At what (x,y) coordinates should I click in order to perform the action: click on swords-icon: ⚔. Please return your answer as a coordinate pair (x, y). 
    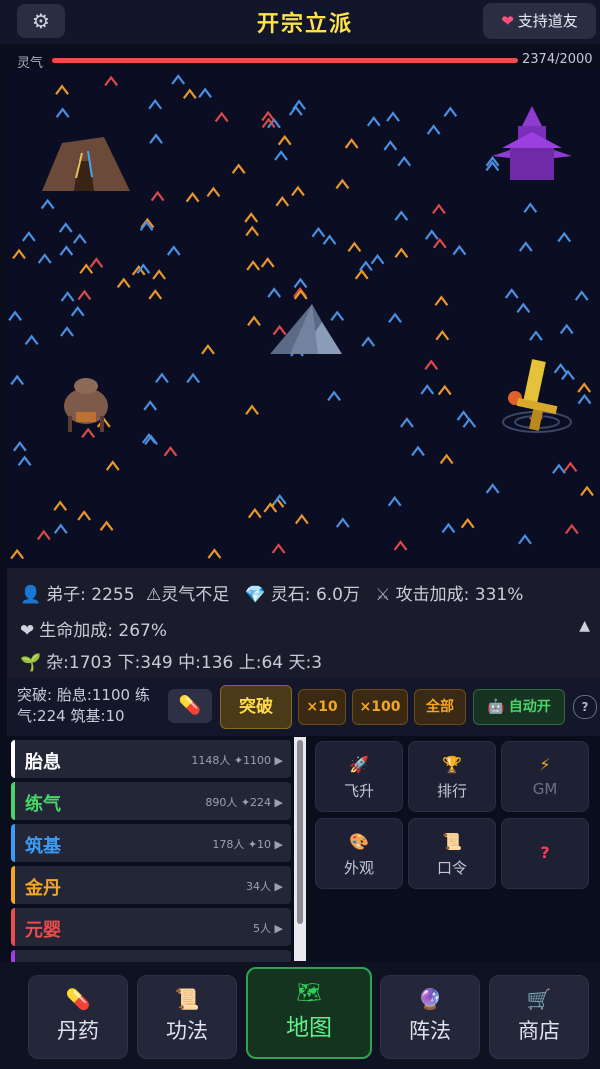
    Looking at the image, I should click on (383, 595).